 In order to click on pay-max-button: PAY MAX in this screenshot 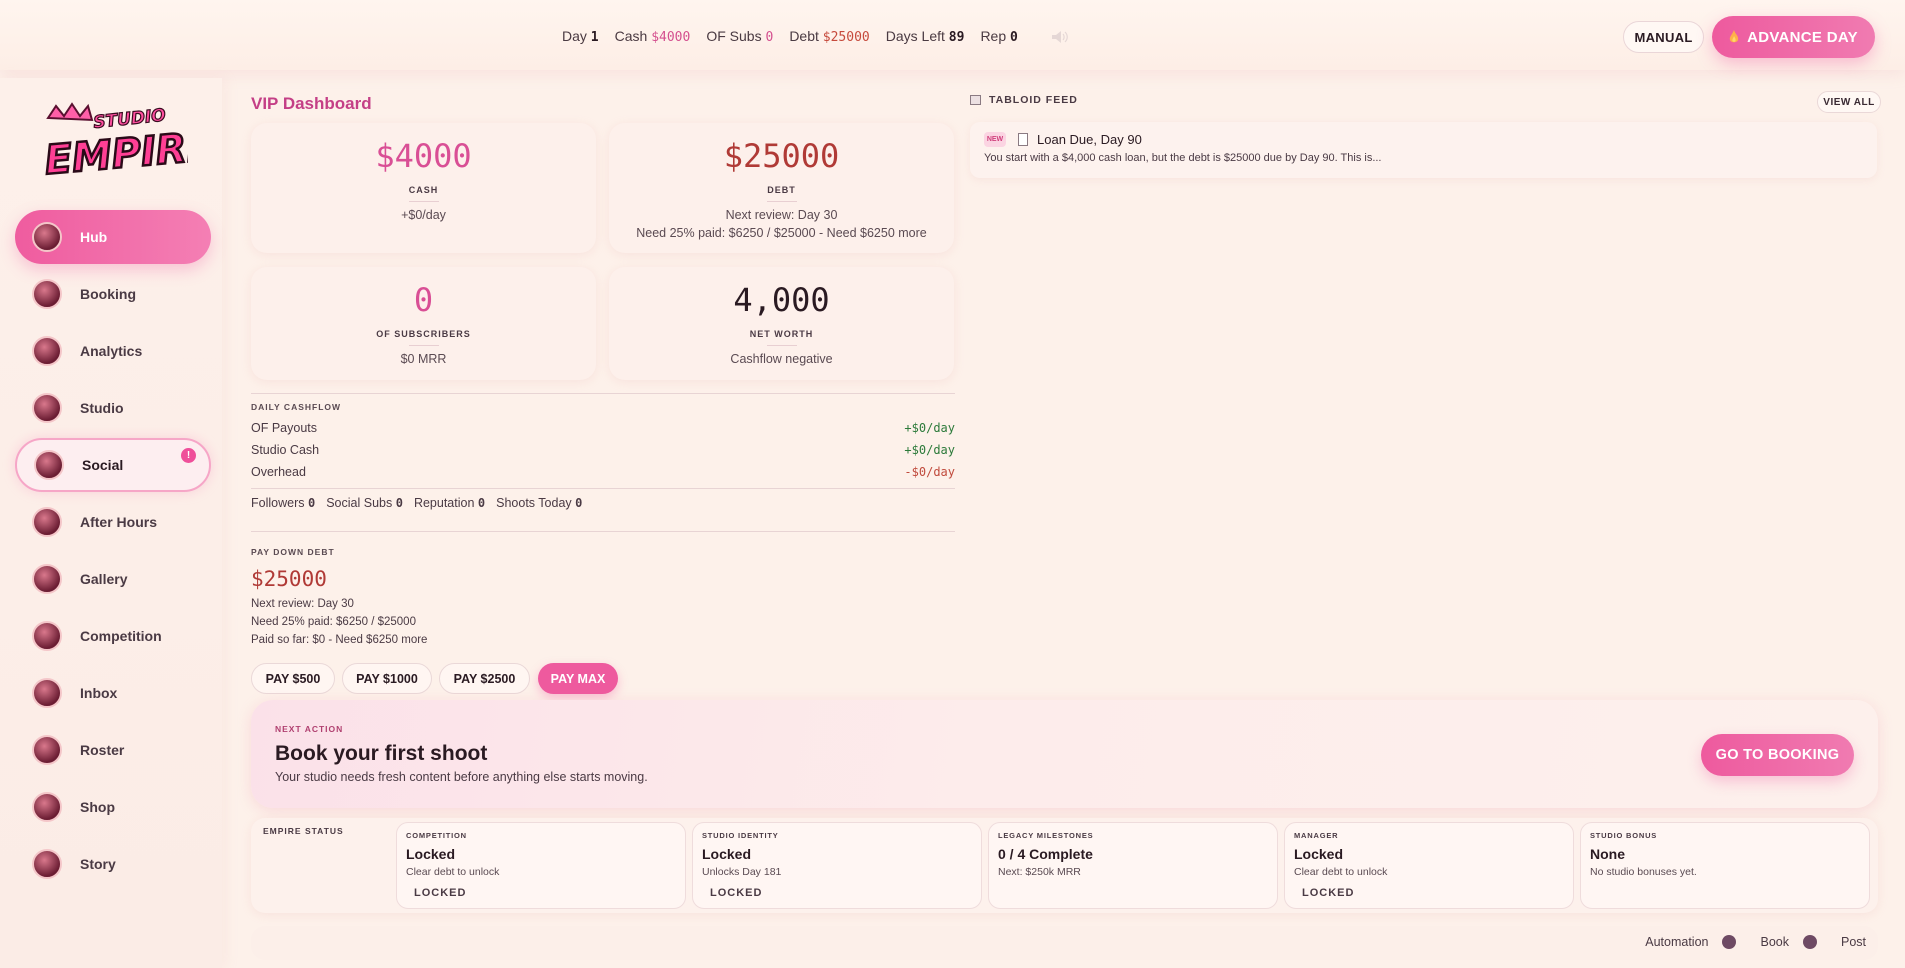, I will do `click(578, 678)`.